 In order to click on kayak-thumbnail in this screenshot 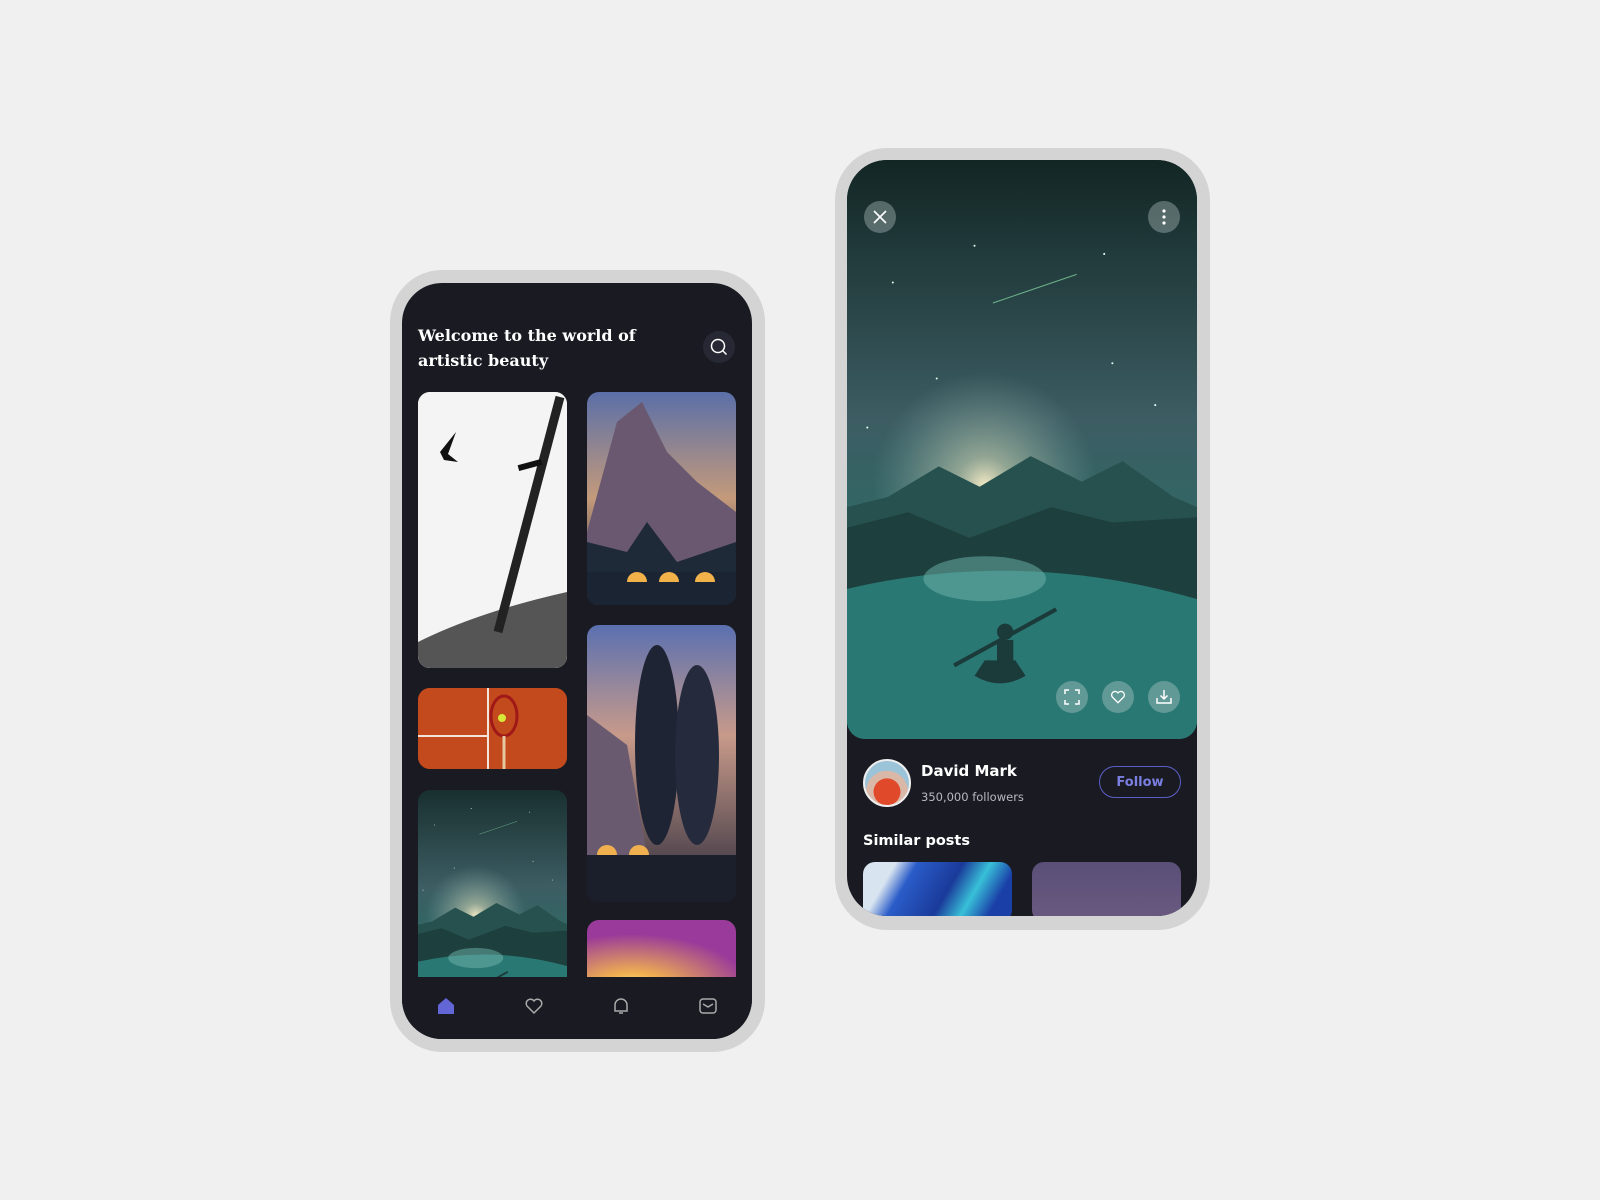, I will do `click(492, 890)`.